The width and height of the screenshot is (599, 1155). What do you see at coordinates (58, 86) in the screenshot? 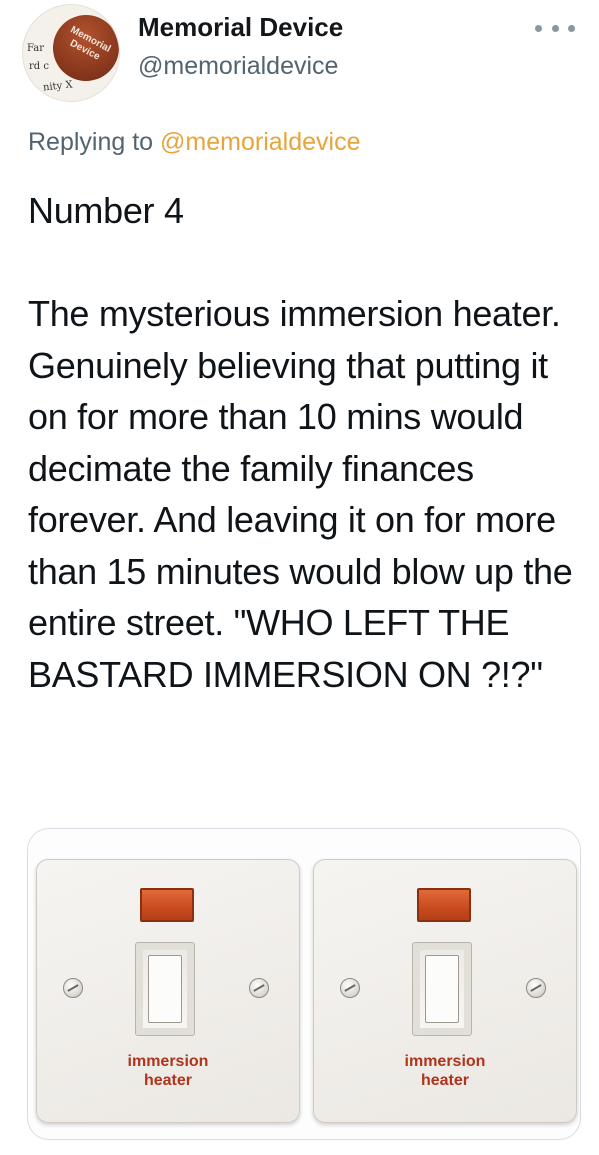
I see `avatar-stamp-text: nity X` at bounding box center [58, 86].